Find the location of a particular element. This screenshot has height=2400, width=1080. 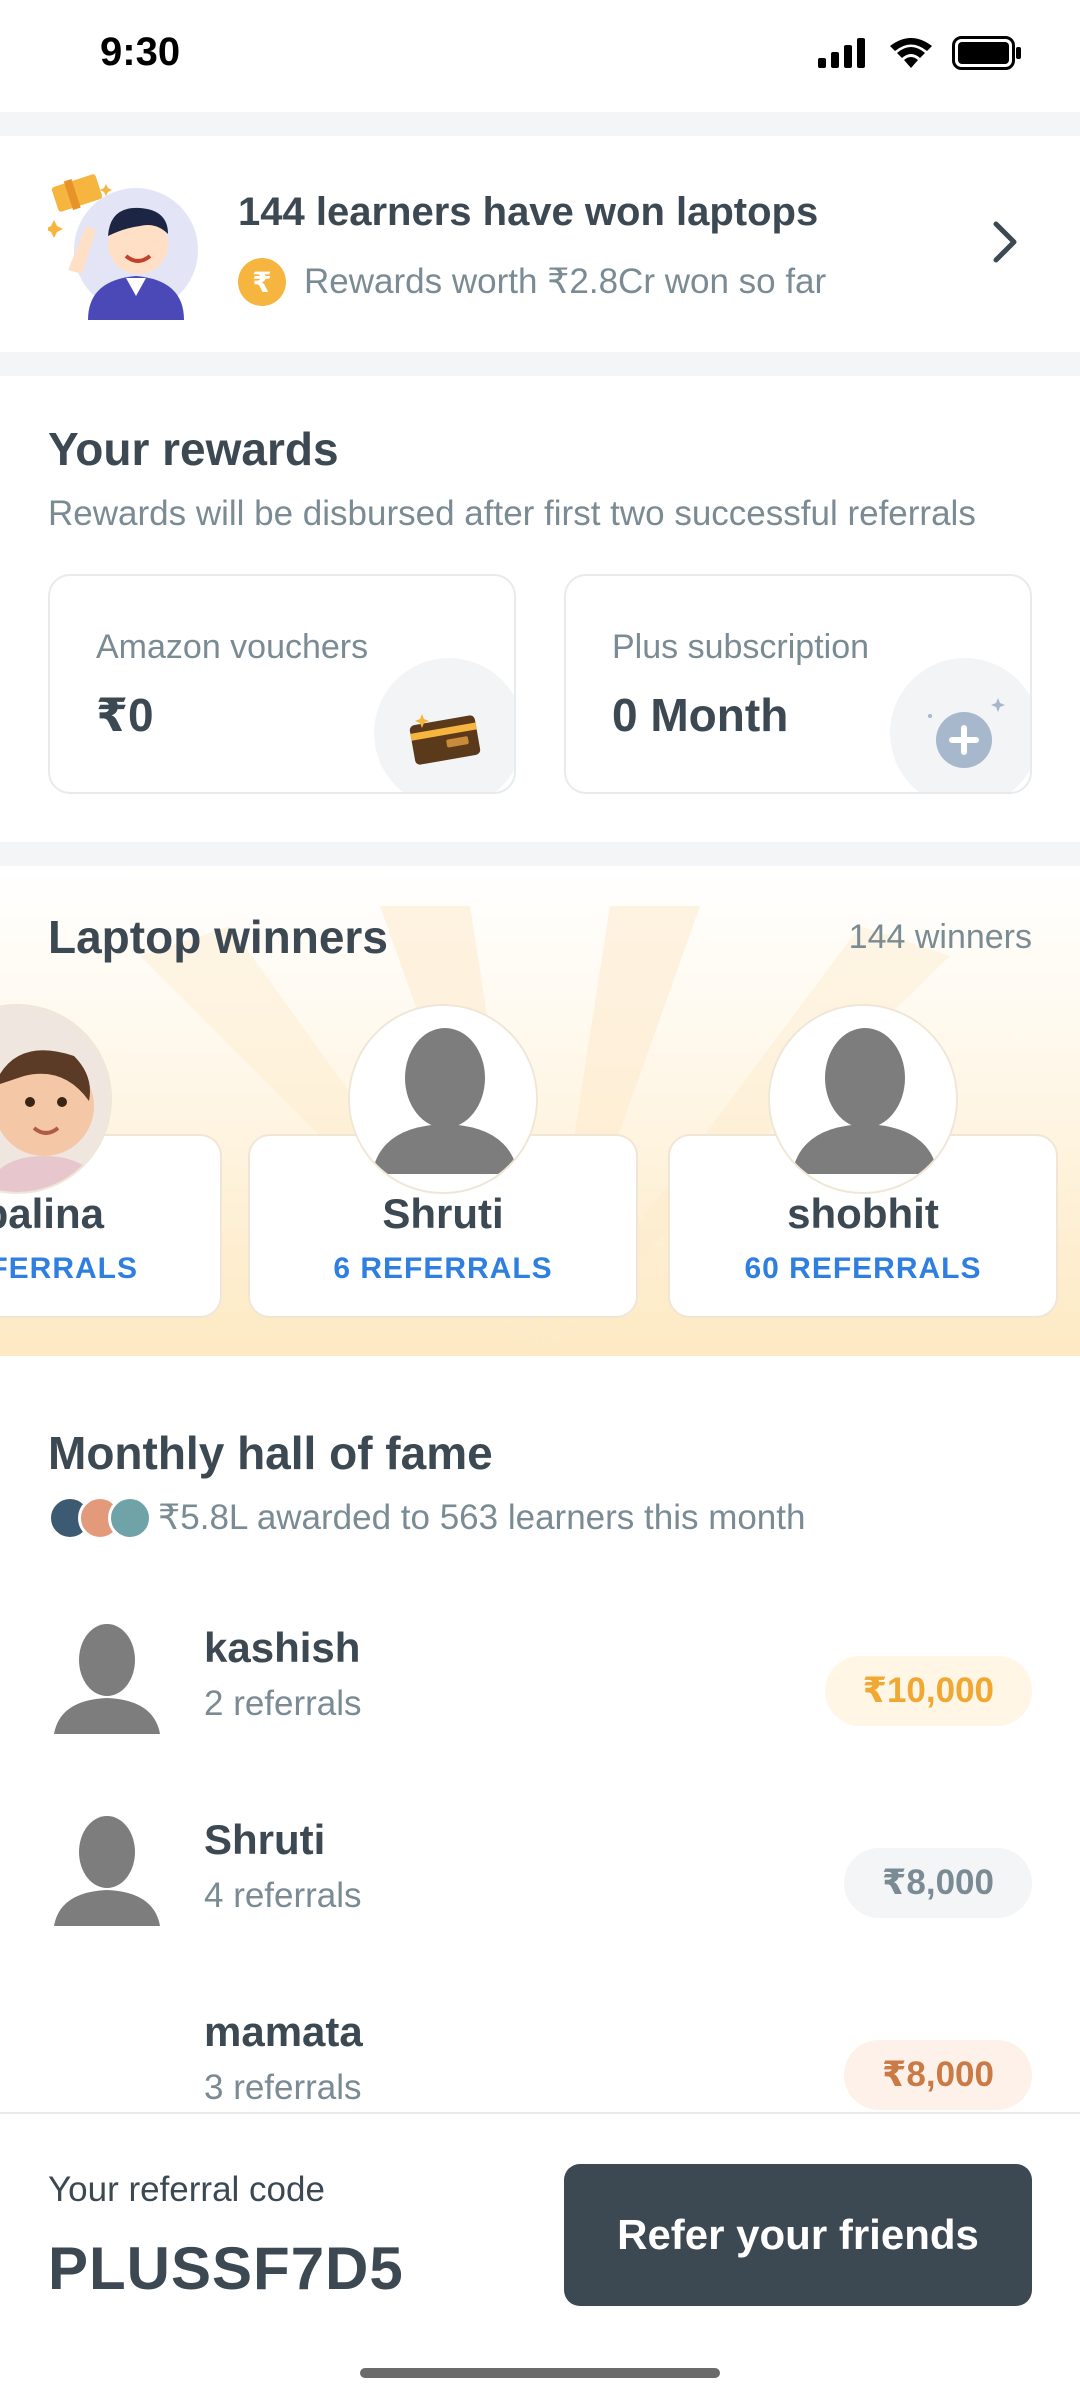

reward-card-label: Plus subscription is located at coordinates (741, 647).